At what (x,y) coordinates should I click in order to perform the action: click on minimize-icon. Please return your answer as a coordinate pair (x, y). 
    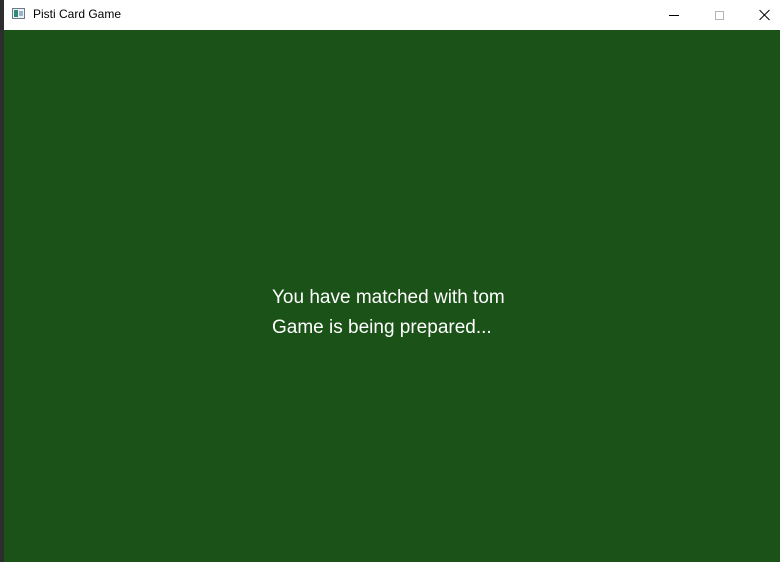
    Looking at the image, I should click on (674, 15).